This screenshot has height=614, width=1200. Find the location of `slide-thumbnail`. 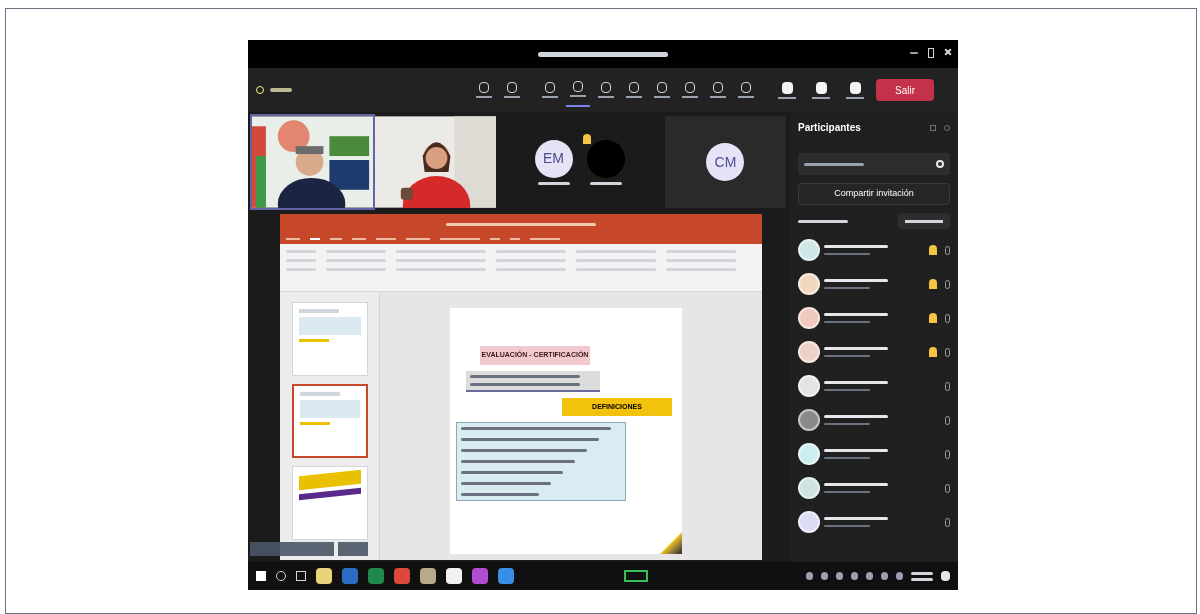

slide-thumbnail is located at coordinates (330, 421).